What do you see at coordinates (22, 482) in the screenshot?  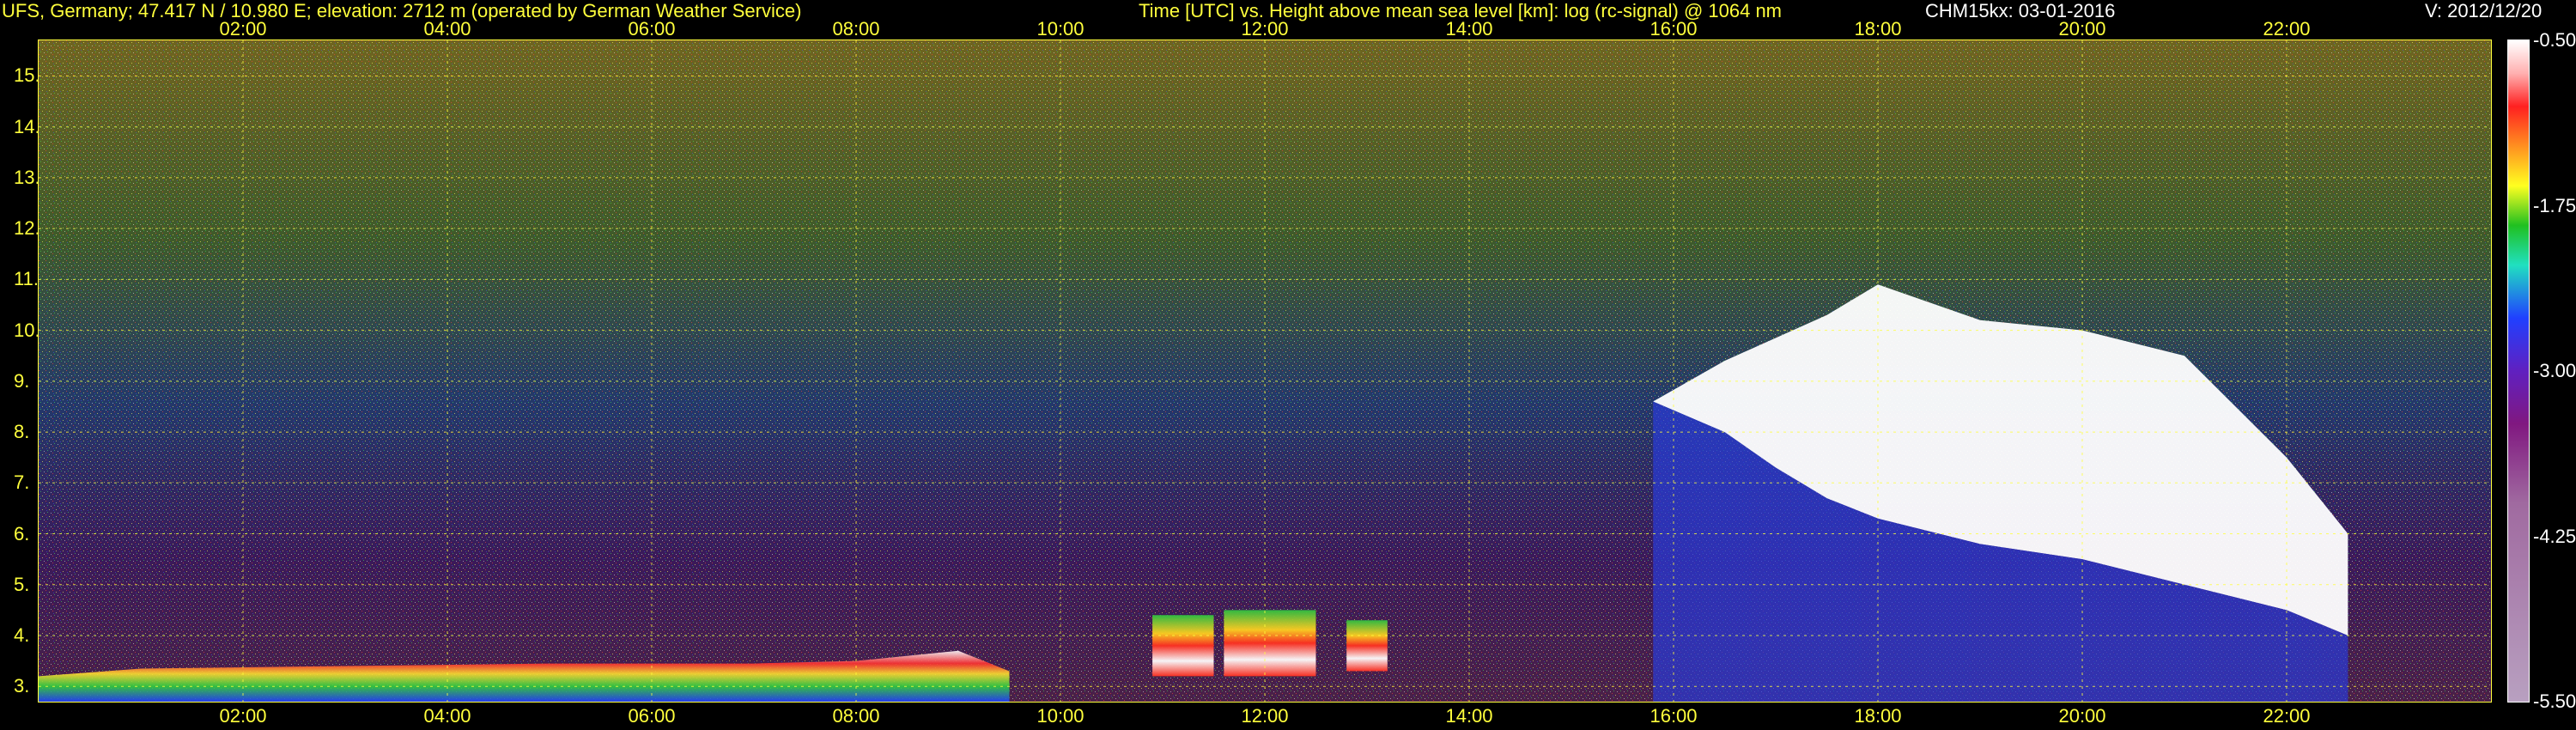 I see `y-tick-label: 7.` at bounding box center [22, 482].